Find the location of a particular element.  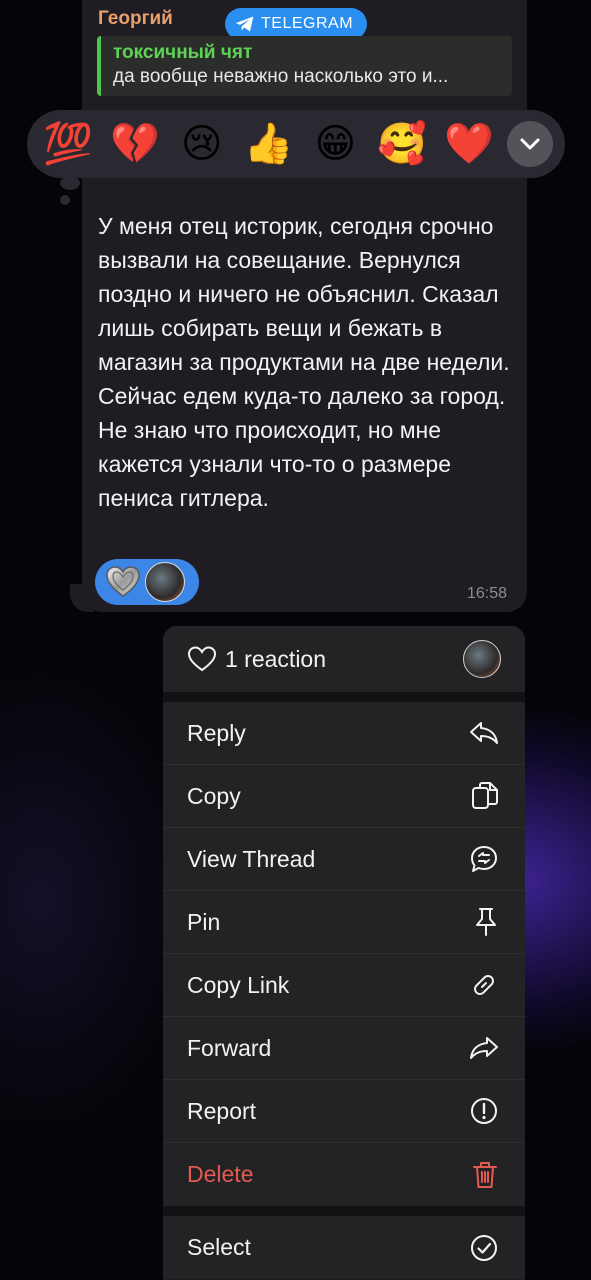

forward-icon is located at coordinates (484, 1048).